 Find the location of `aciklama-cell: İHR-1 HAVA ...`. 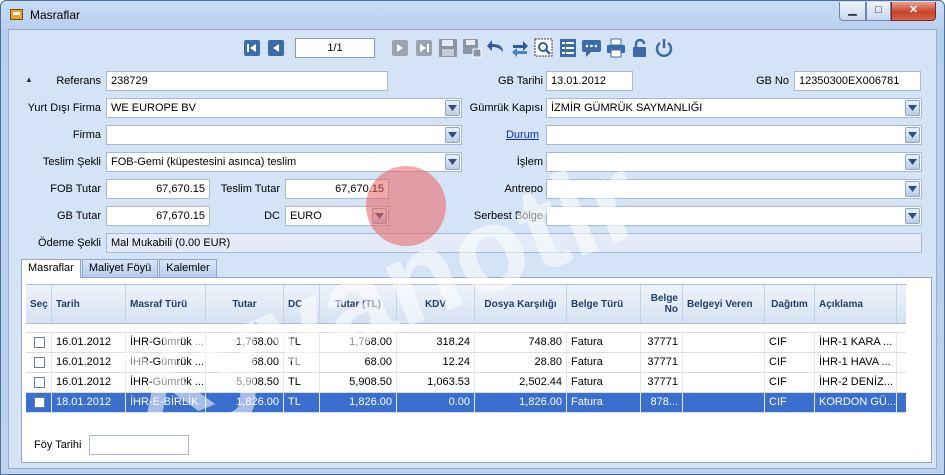

aciklama-cell: İHR-1 HAVA ... is located at coordinates (856, 362).